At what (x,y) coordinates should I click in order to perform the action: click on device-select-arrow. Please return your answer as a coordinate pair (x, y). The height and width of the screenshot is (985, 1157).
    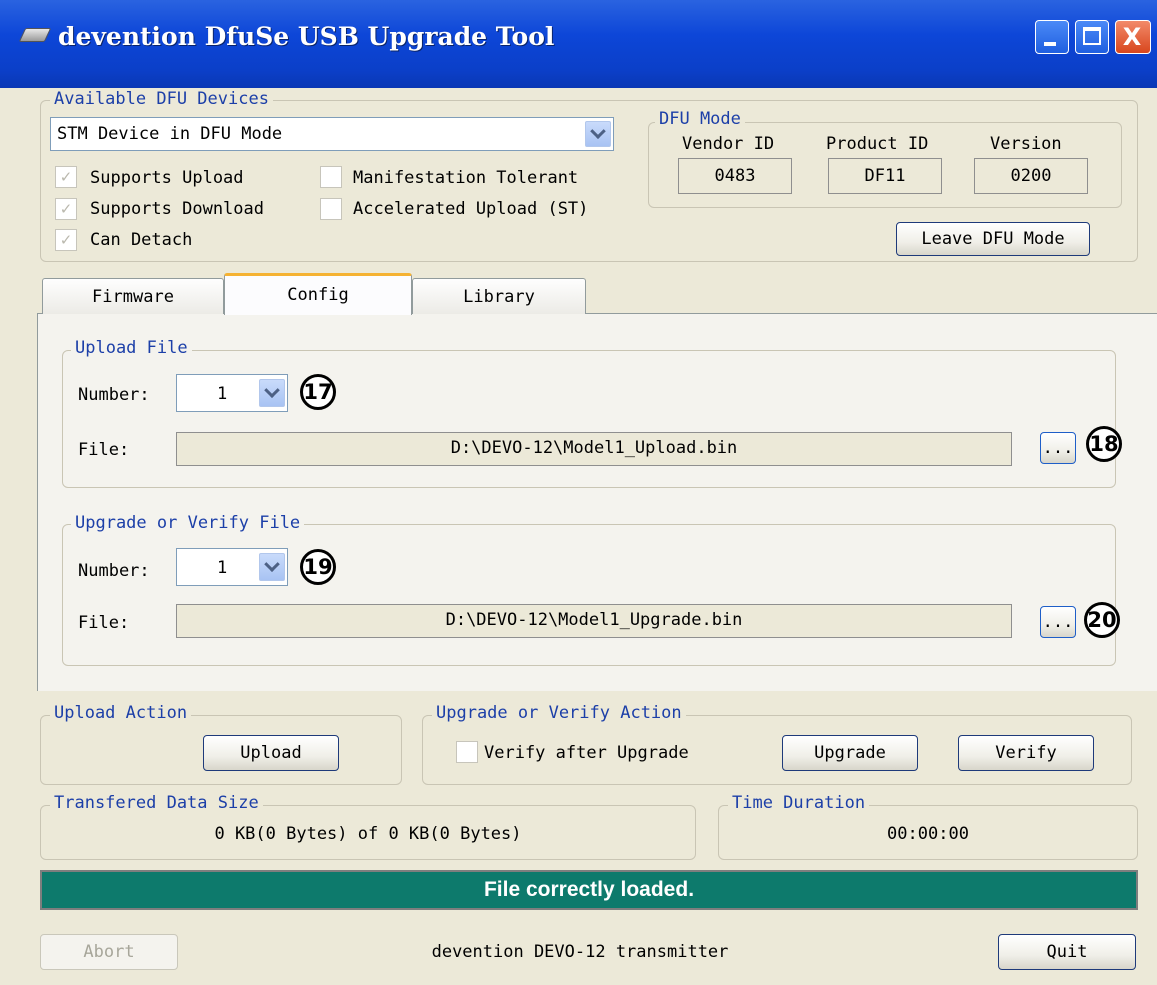
    Looking at the image, I should click on (598, 134).